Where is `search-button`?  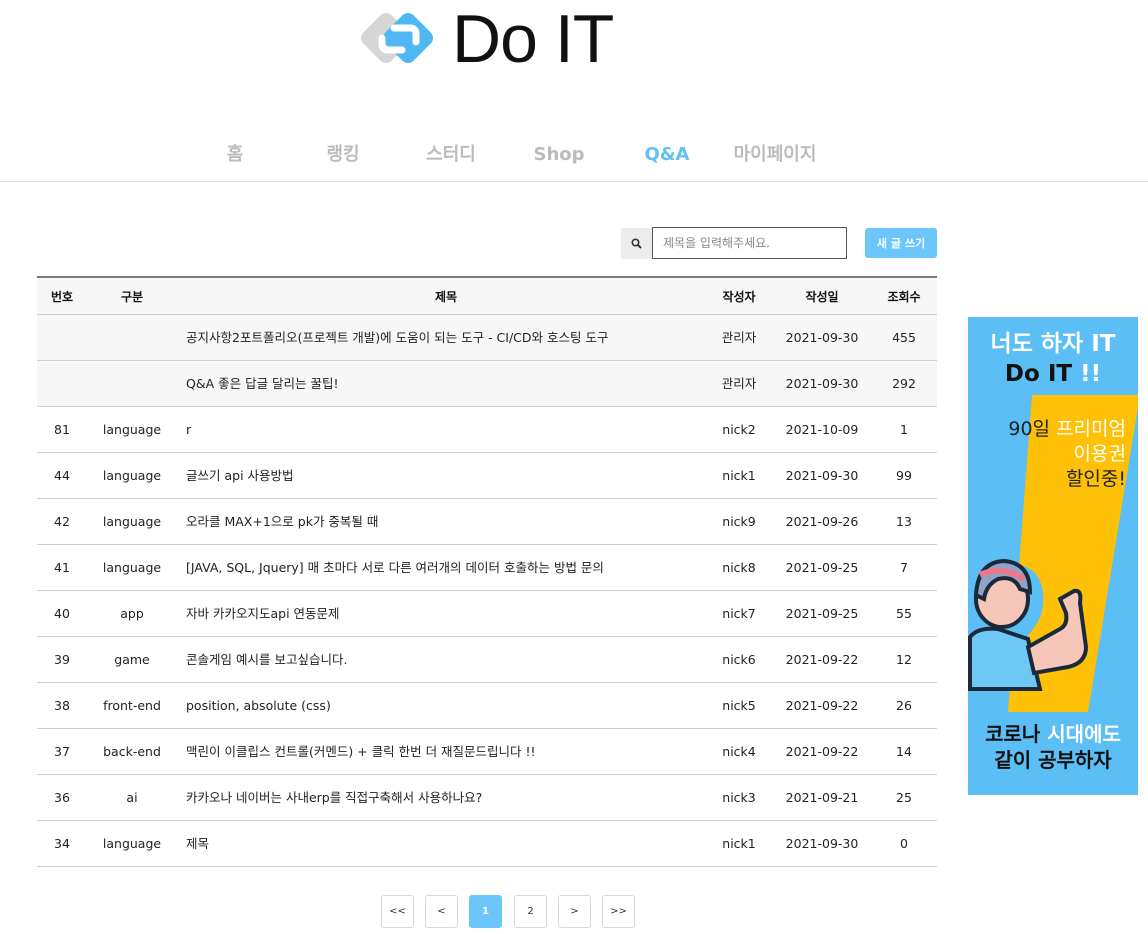 search-button is located at coordinates (636, 243).